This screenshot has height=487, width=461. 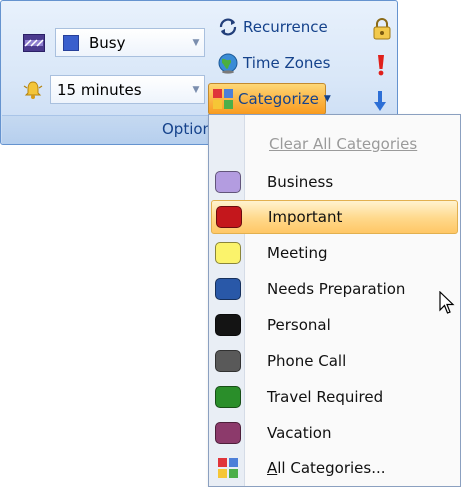 I want to click on clear-all-categories-label: Clear All Categories, so click(x=343, y=144).